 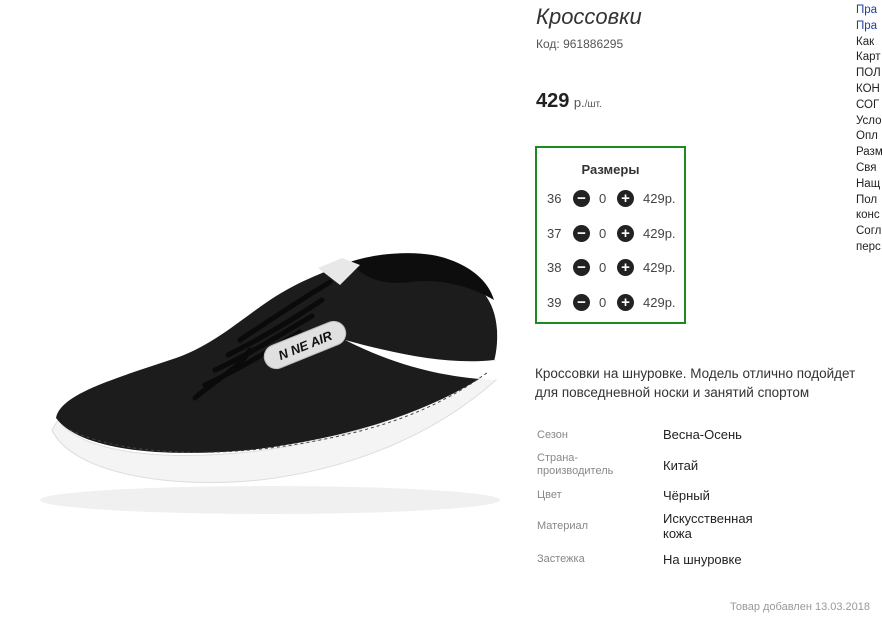 What do you see at coordinates (869, 153) in the screenshot?
I see `sidebar-link: Разм` at bounding box center [869, 153].